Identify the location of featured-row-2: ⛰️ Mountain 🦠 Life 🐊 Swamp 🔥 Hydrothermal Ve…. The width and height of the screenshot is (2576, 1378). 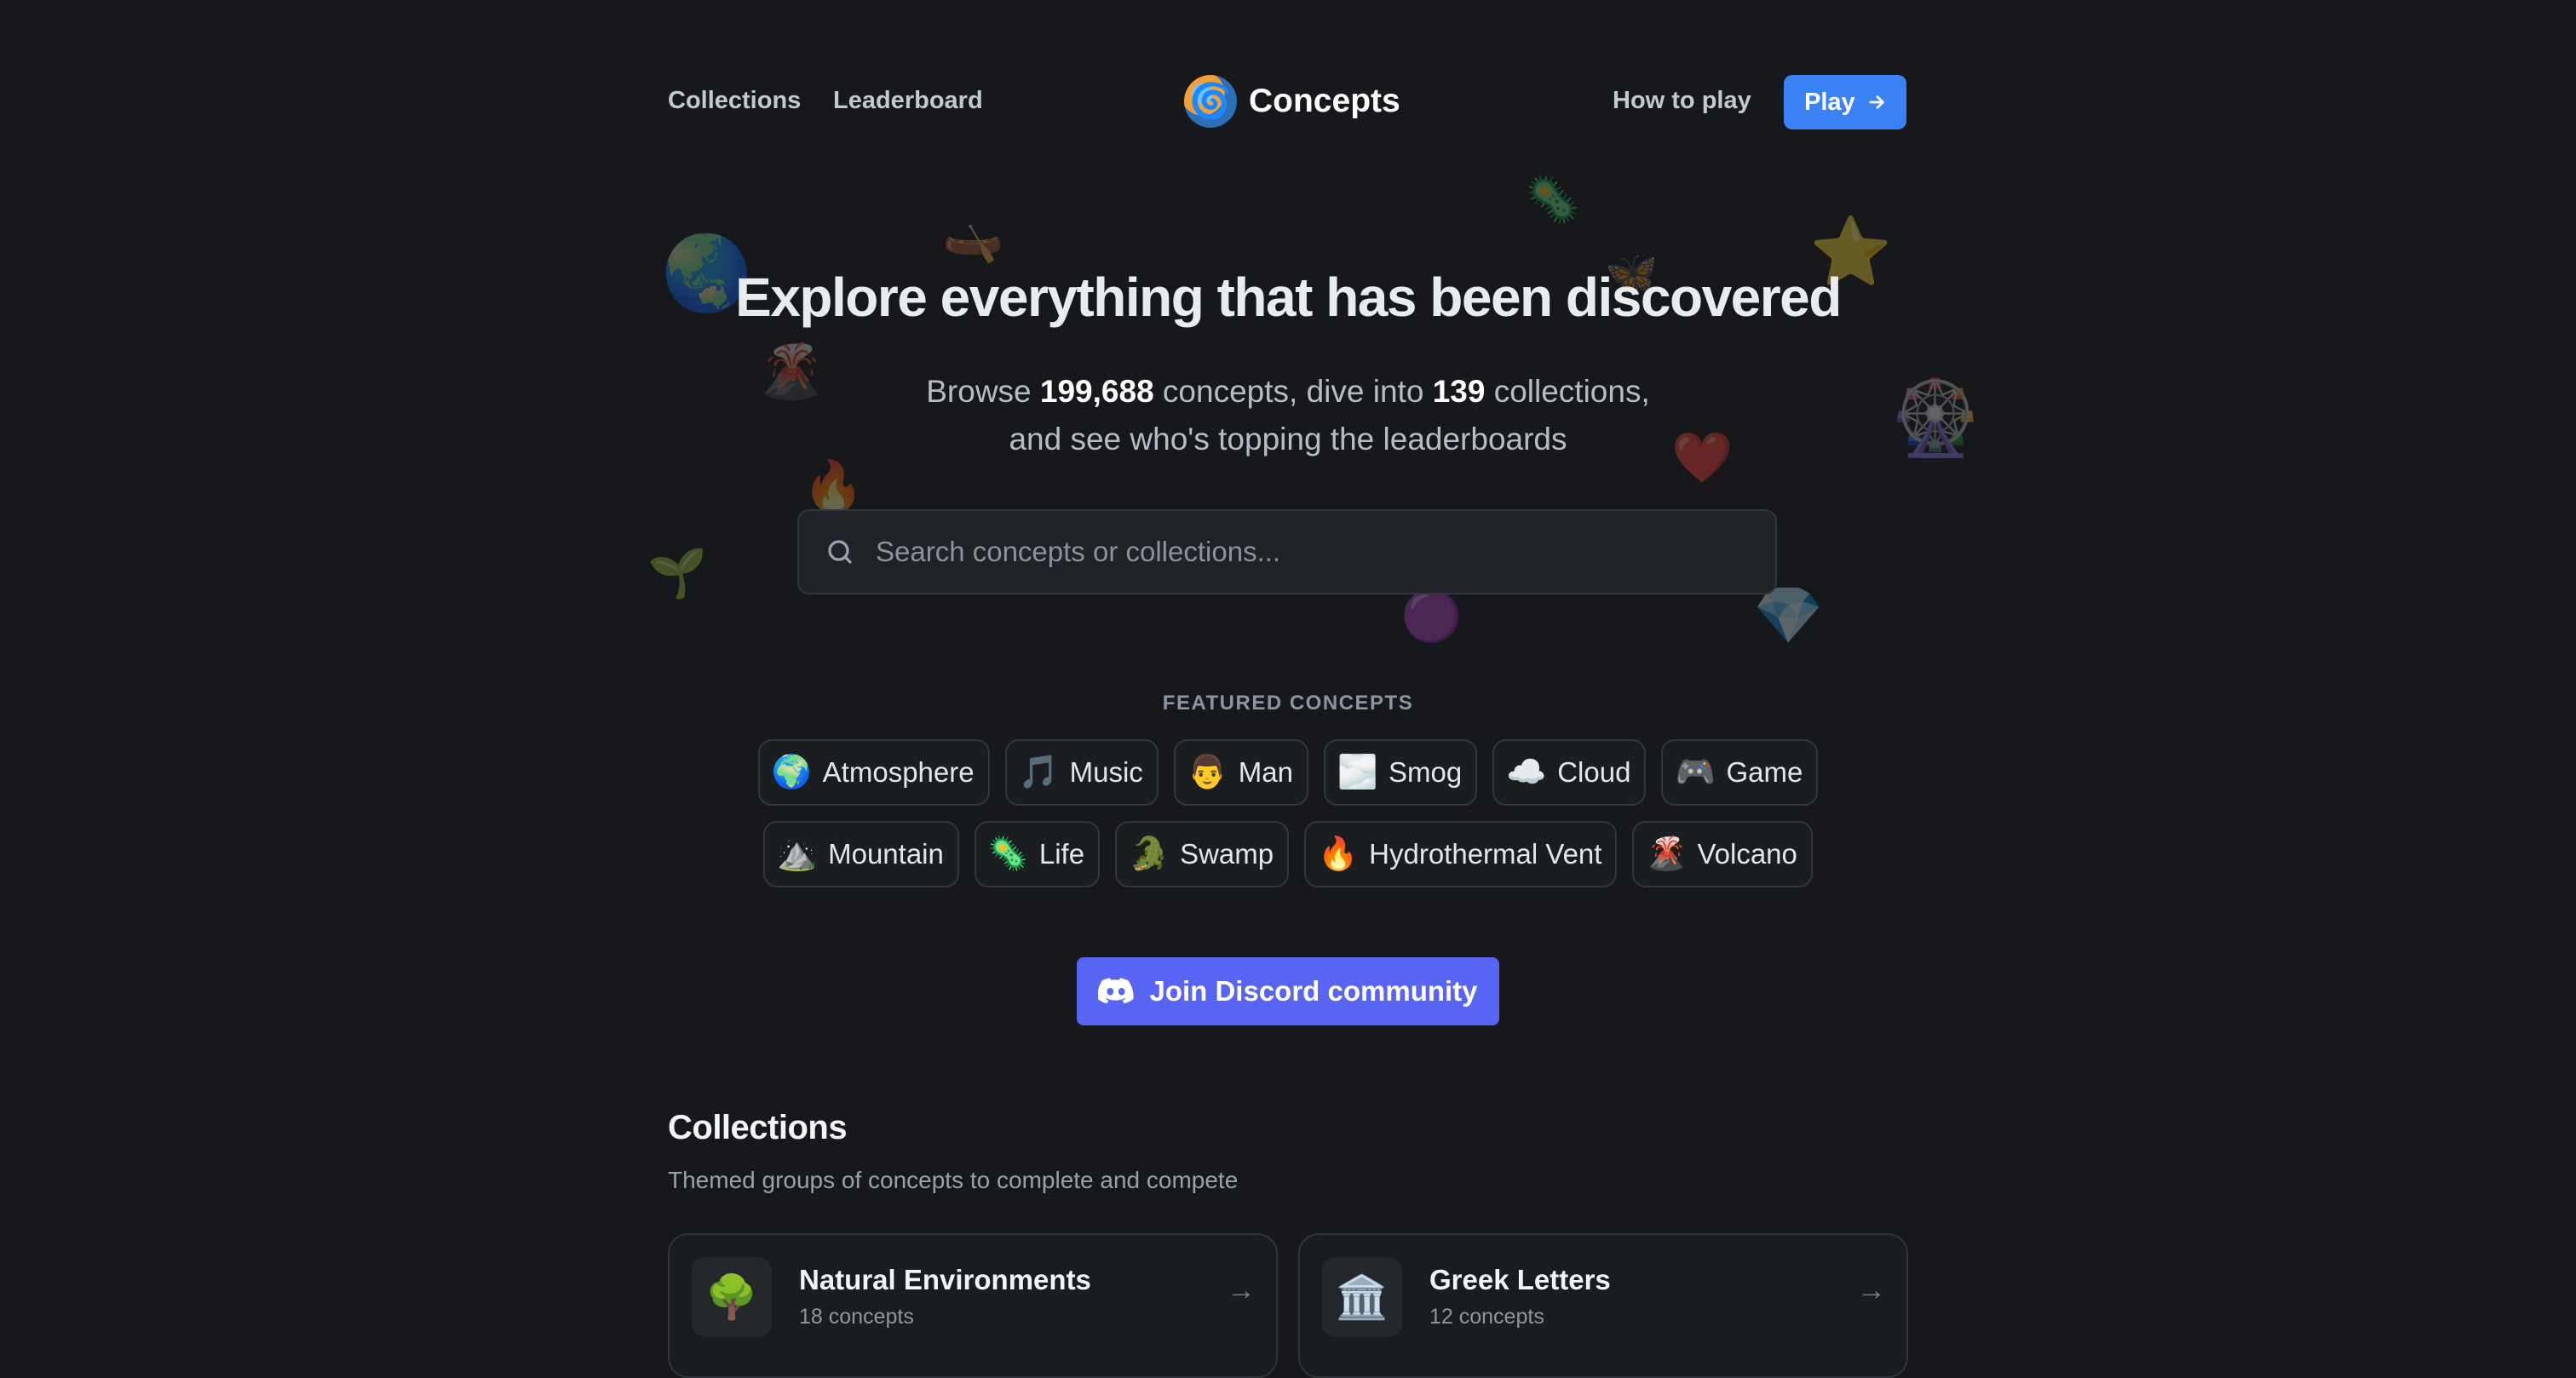
(1288, 854).